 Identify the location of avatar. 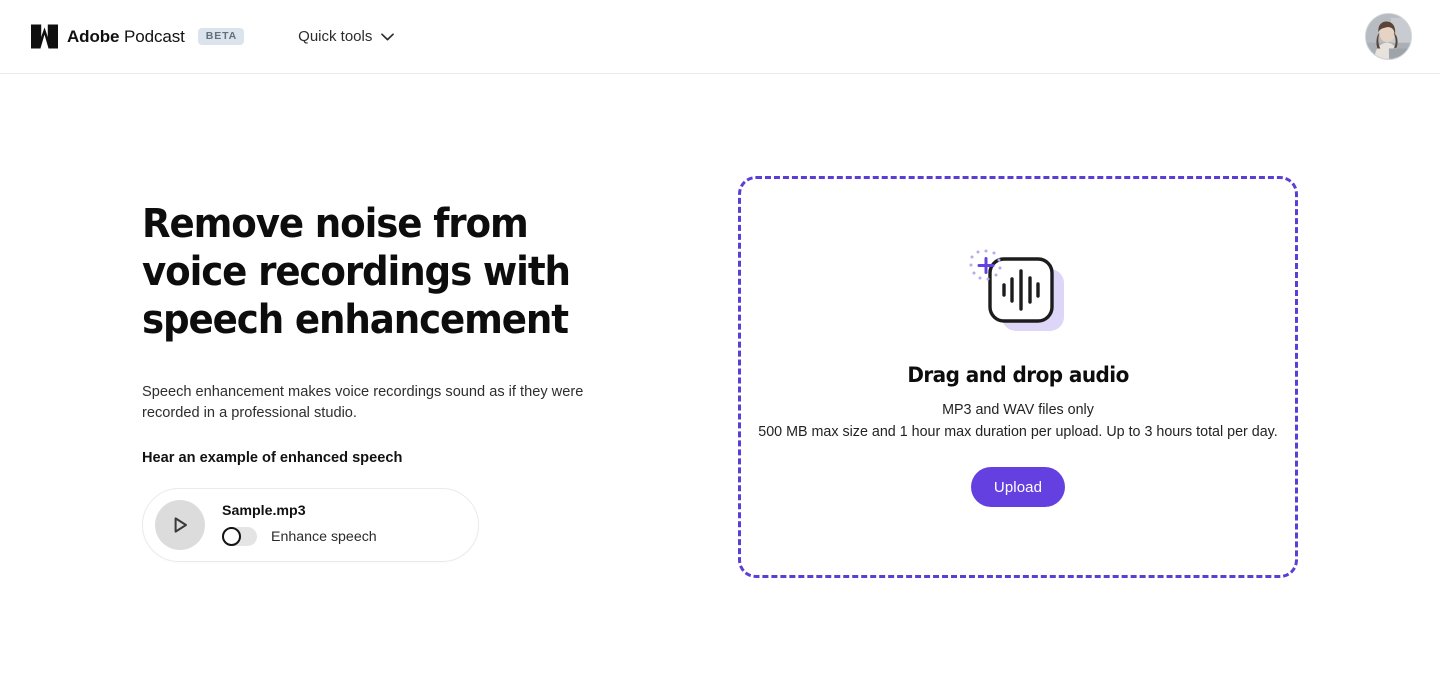
(1388, 36).